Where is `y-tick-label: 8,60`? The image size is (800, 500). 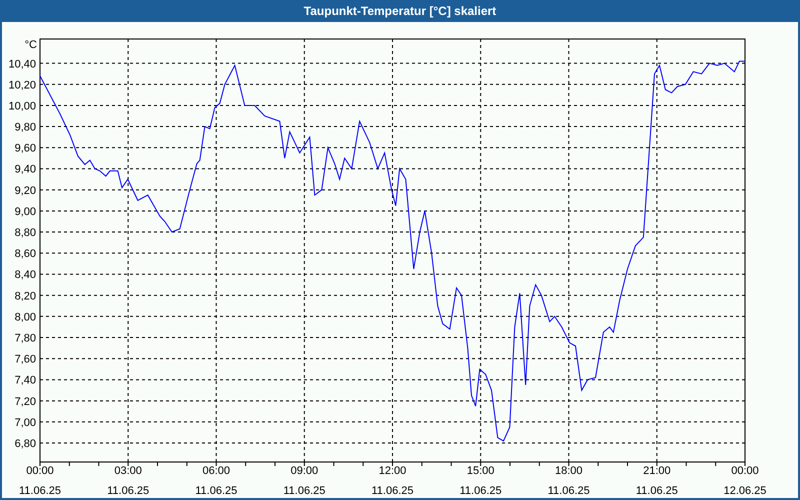 y-tick-label: 8,60 is located at coordinates (25, 254).